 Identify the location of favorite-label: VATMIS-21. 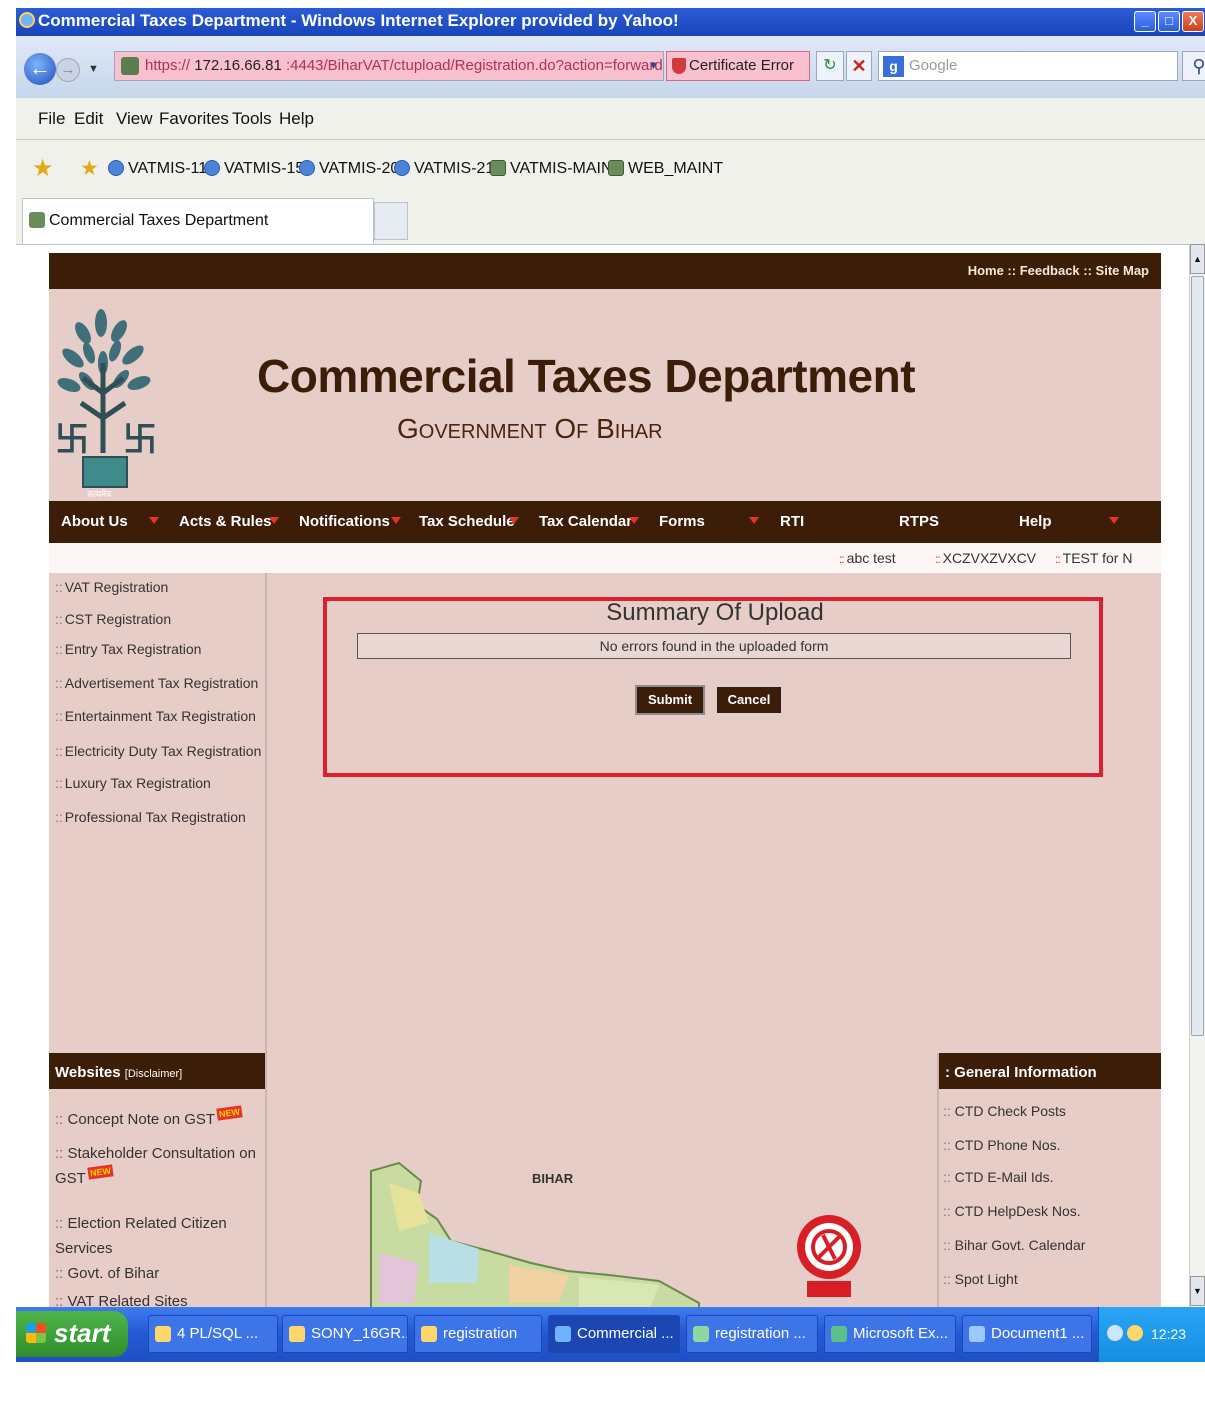
(454, 168).